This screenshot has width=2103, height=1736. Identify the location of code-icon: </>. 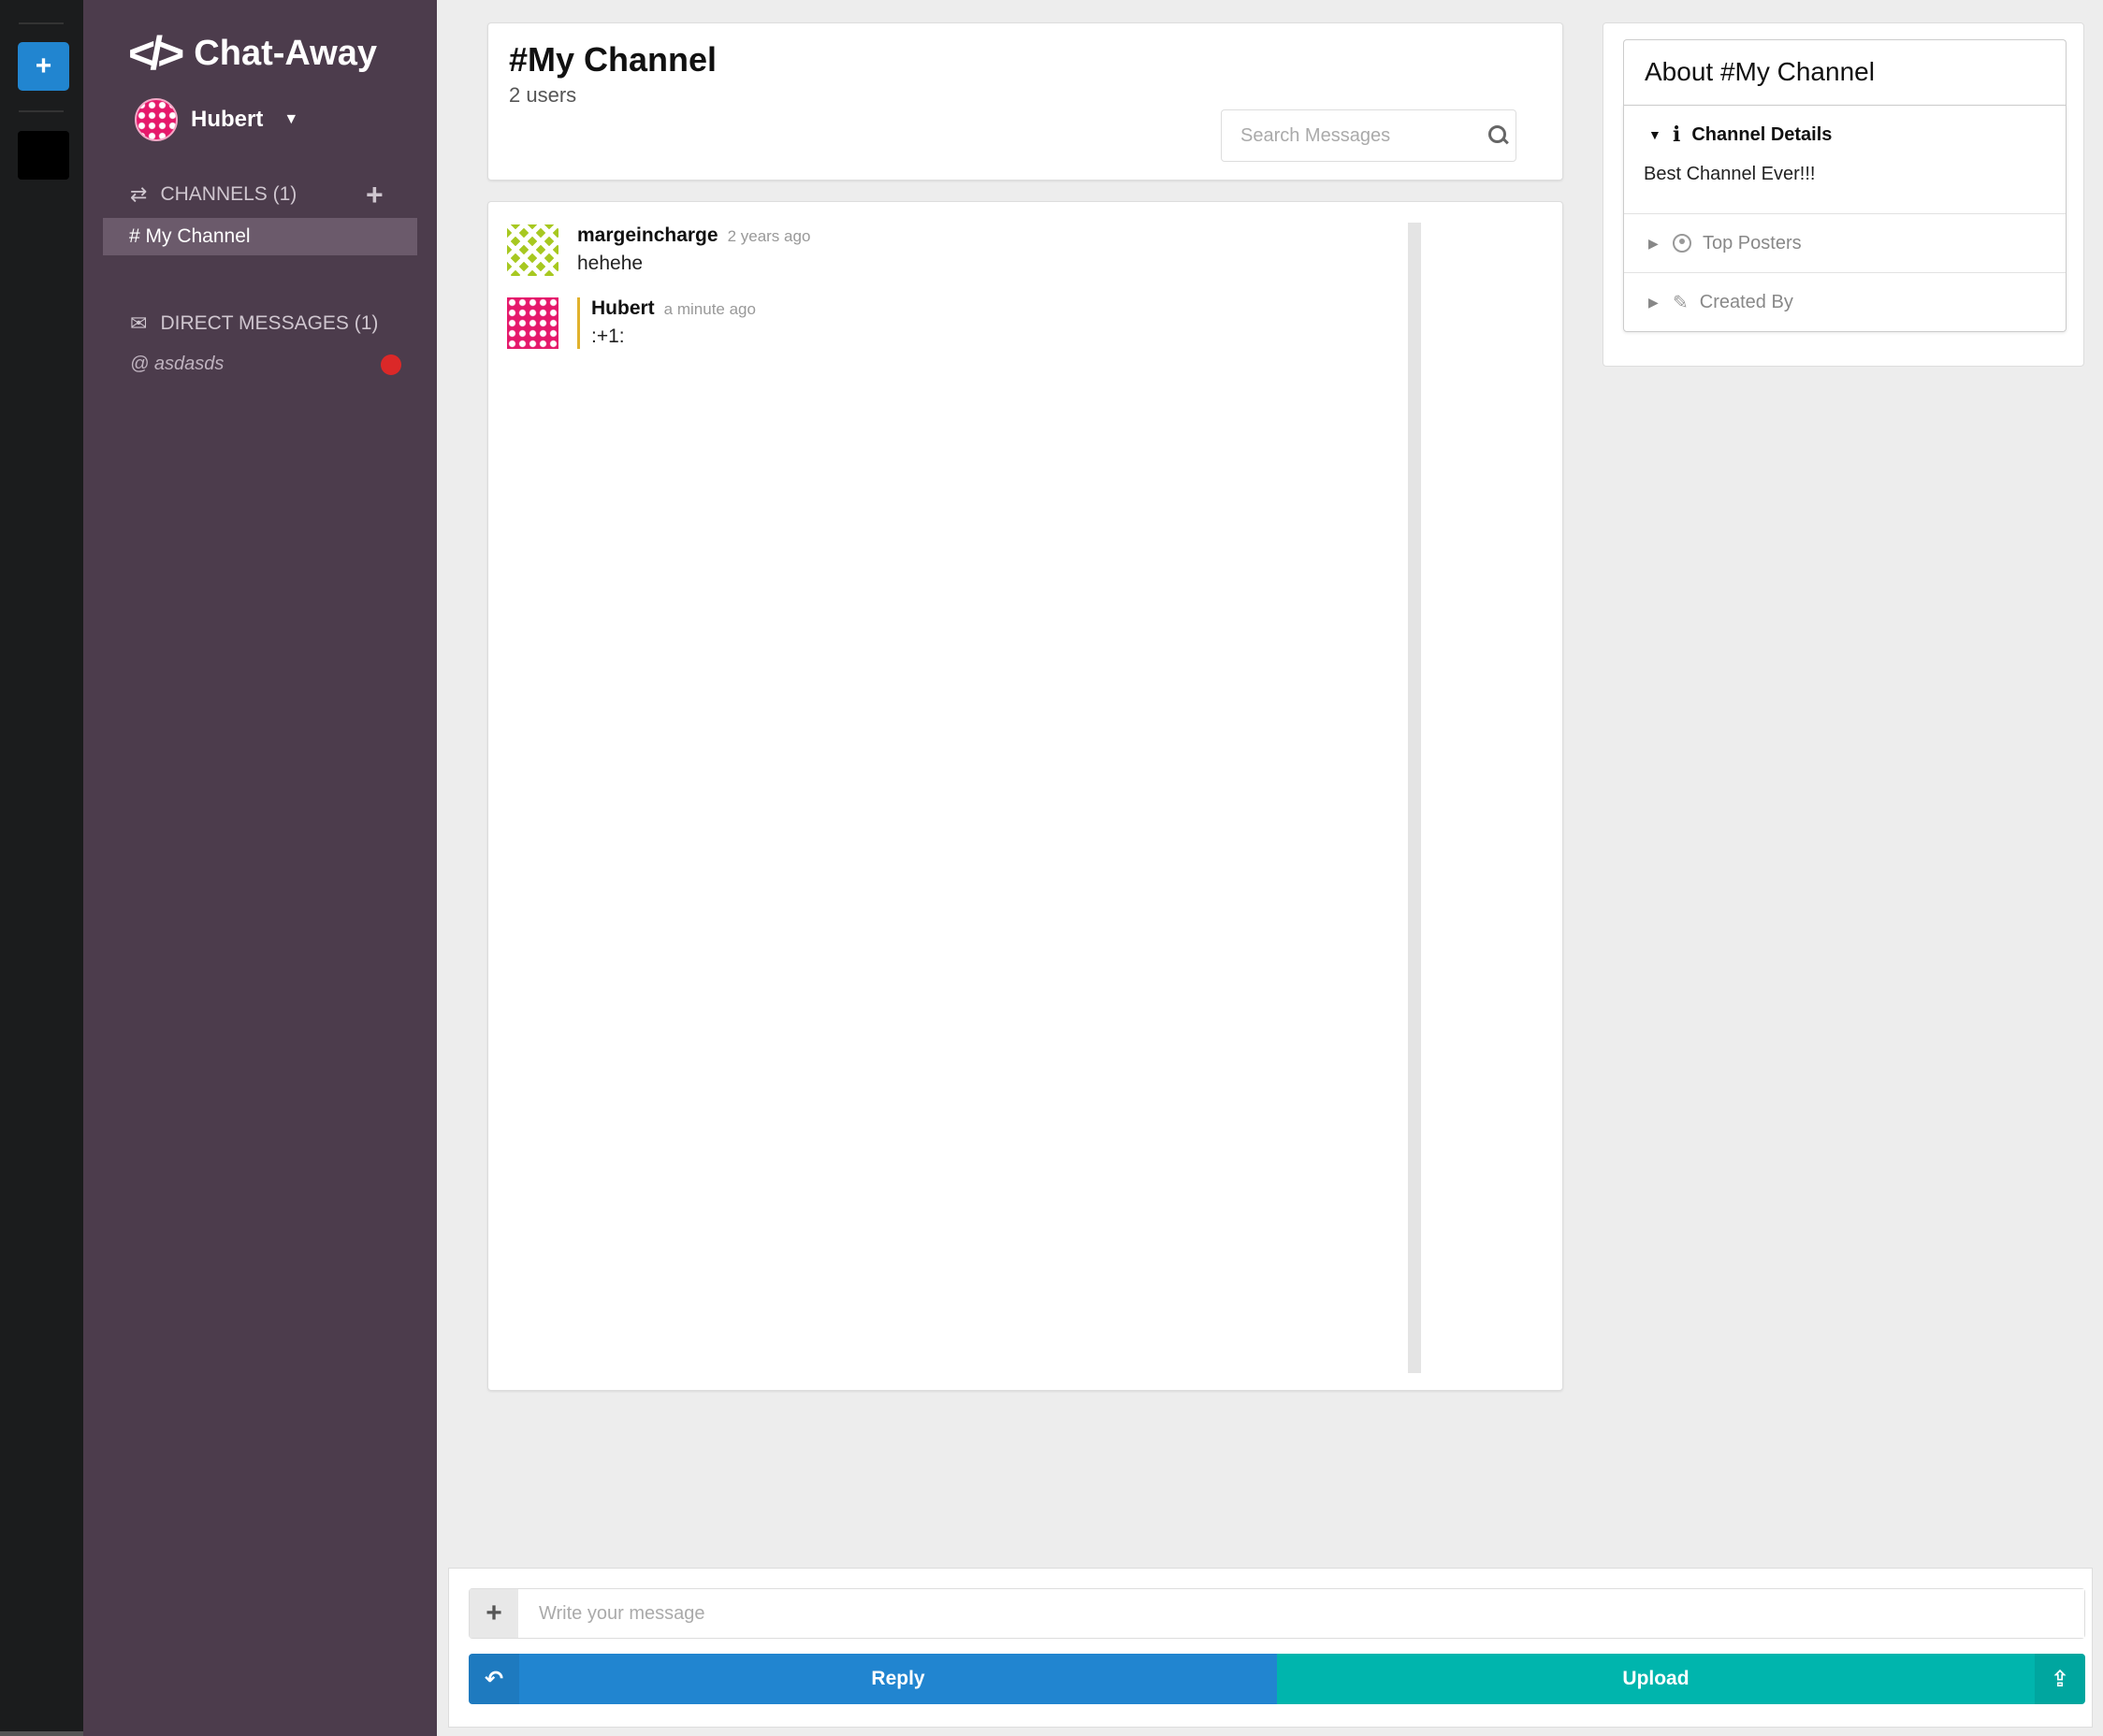
(156, 53).